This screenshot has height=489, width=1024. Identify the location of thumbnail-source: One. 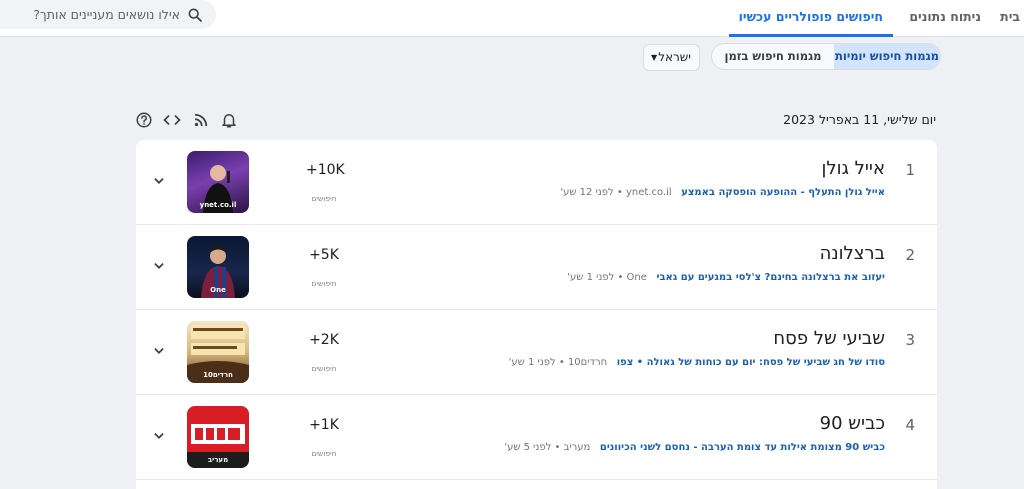
(218, 290).